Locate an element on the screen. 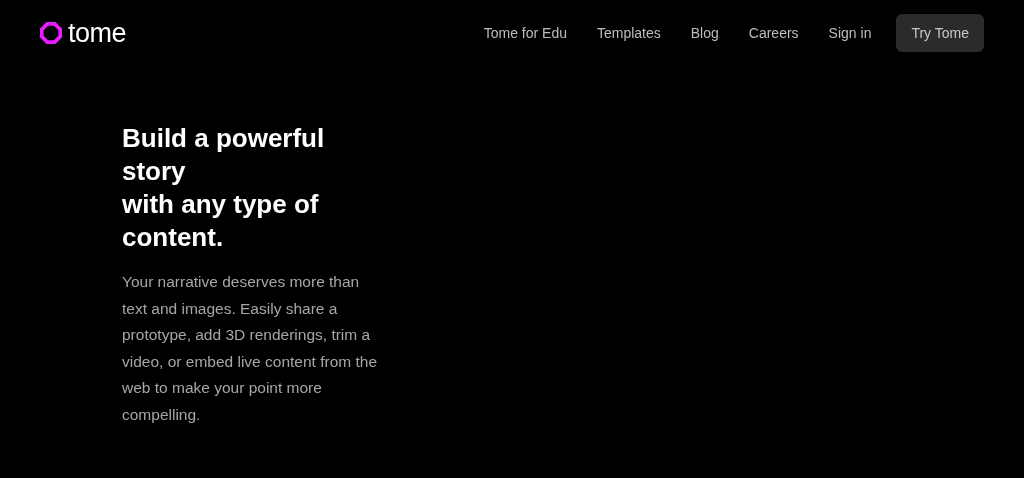 This screenshot has width=1024, height=478. nav-link: Blog is located at coordinates (704, 33).